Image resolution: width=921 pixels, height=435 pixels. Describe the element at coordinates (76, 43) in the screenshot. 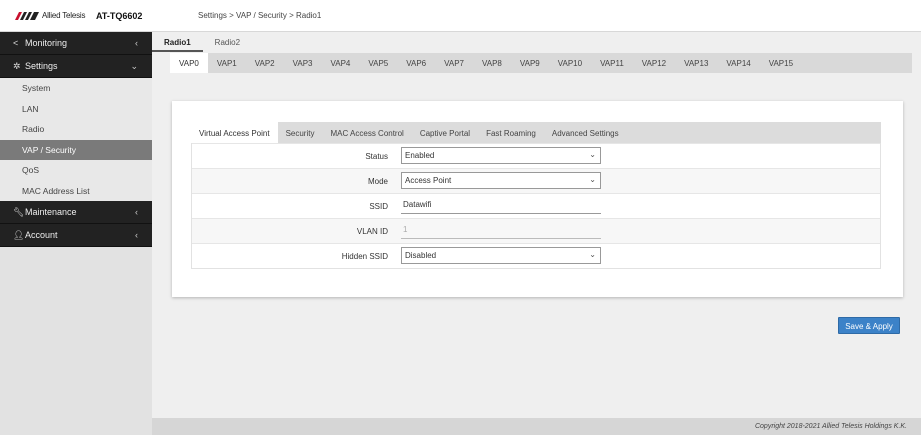

I see `sidebar-group-monitoring: < Monitoring ‹` at that location.